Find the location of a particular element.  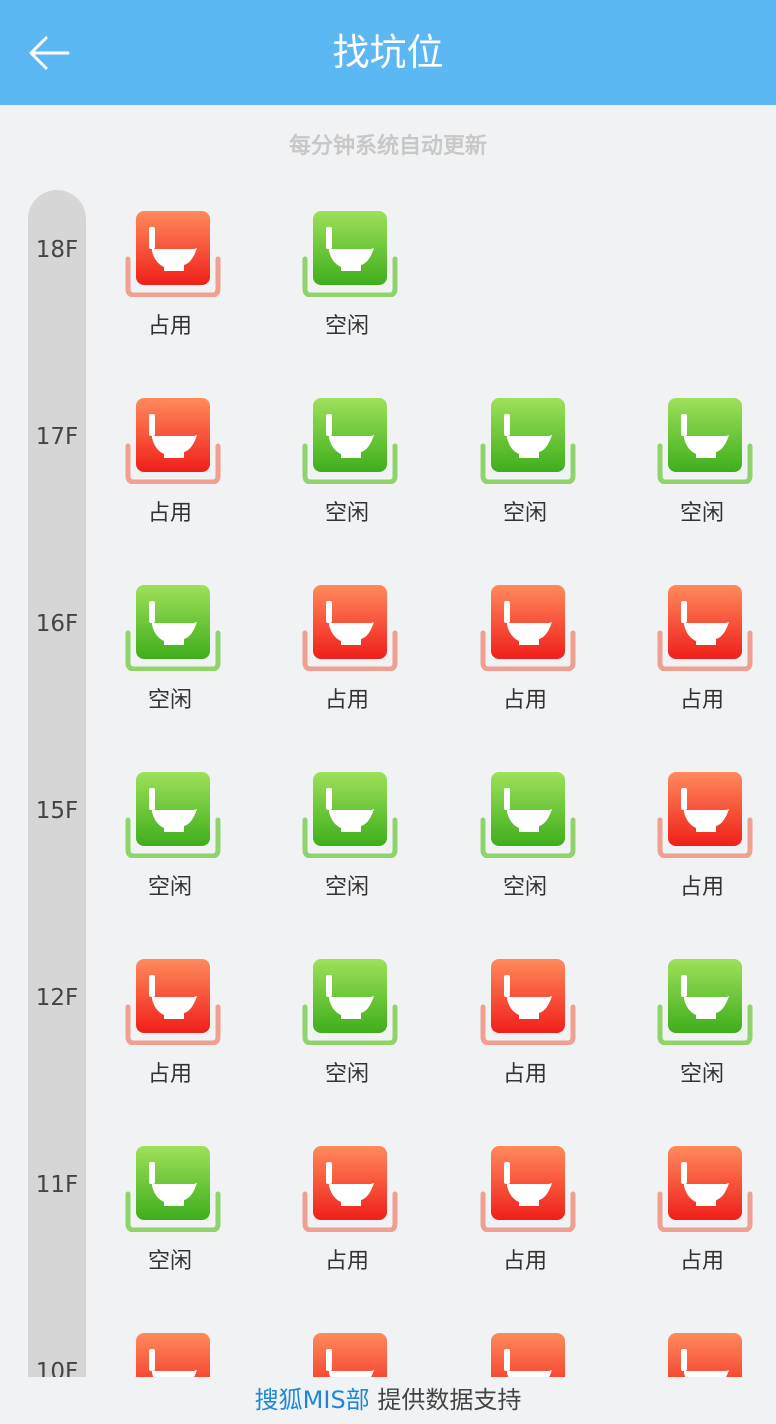

floor-row: 18F 占用 空闲 is located at coordinates (388, 278).